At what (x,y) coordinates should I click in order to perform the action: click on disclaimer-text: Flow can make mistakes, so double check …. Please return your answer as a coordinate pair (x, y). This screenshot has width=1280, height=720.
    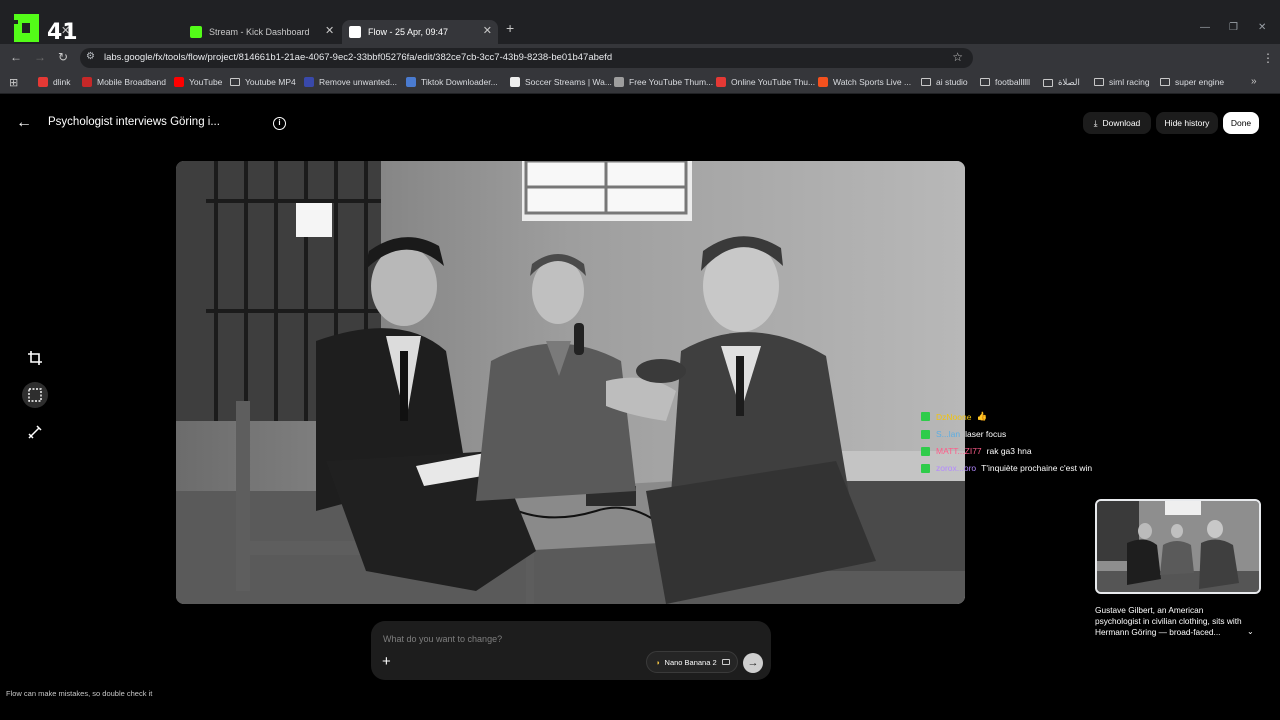
    Looking at the image, I should click on (79, 693).